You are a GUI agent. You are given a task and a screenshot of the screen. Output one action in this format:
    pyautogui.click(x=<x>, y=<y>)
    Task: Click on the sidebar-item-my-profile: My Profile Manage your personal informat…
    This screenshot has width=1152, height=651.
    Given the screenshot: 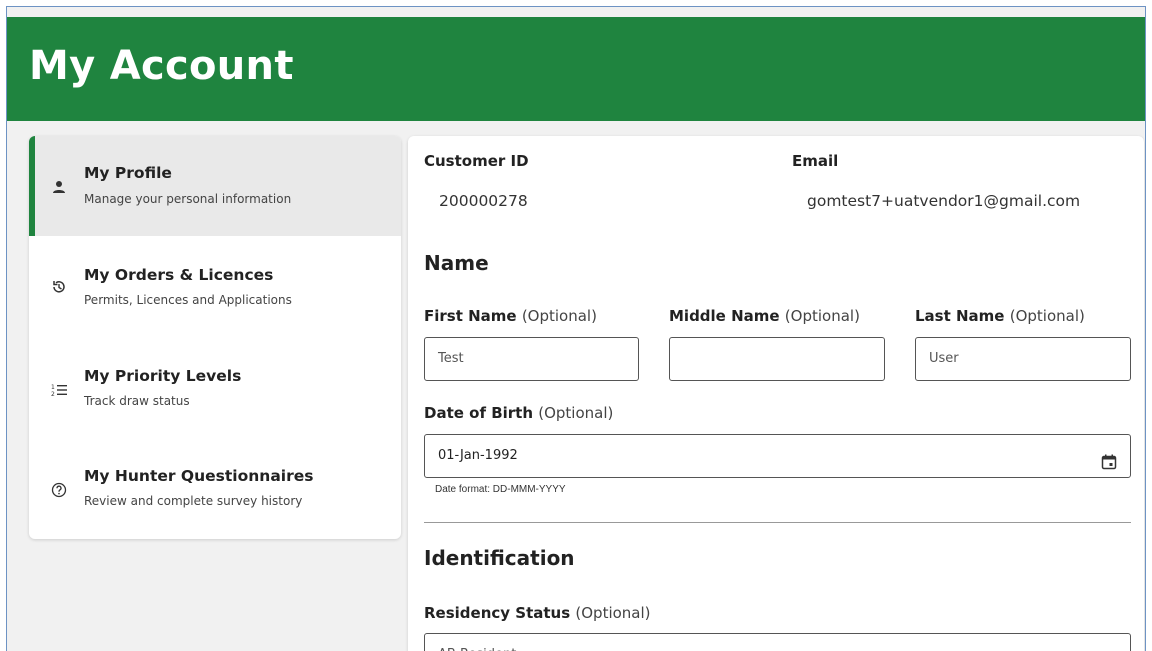 What is the action you would take?
    pyautogui.click(x=215, y=186)
    